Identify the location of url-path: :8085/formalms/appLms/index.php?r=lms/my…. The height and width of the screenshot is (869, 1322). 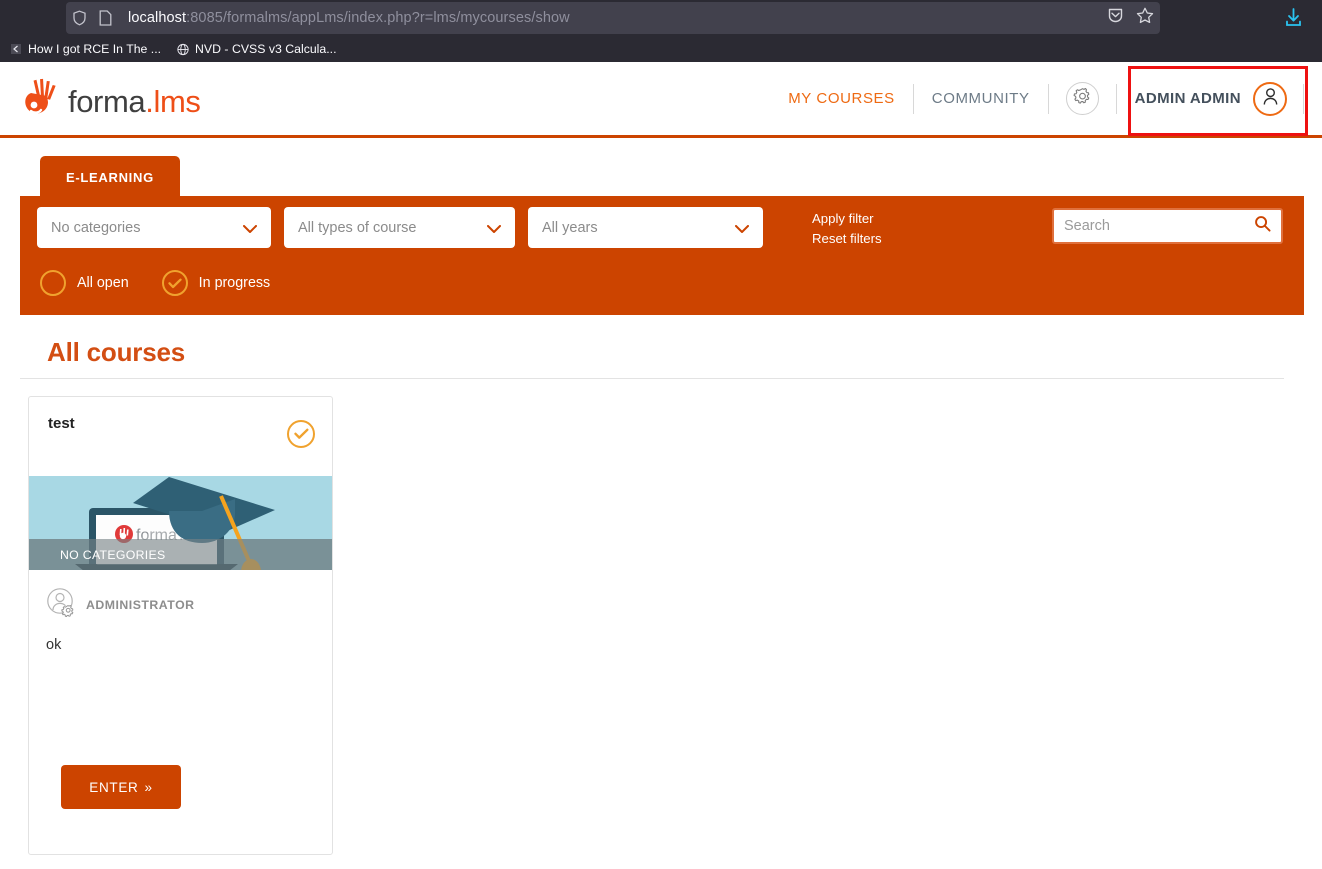
(378, 18).